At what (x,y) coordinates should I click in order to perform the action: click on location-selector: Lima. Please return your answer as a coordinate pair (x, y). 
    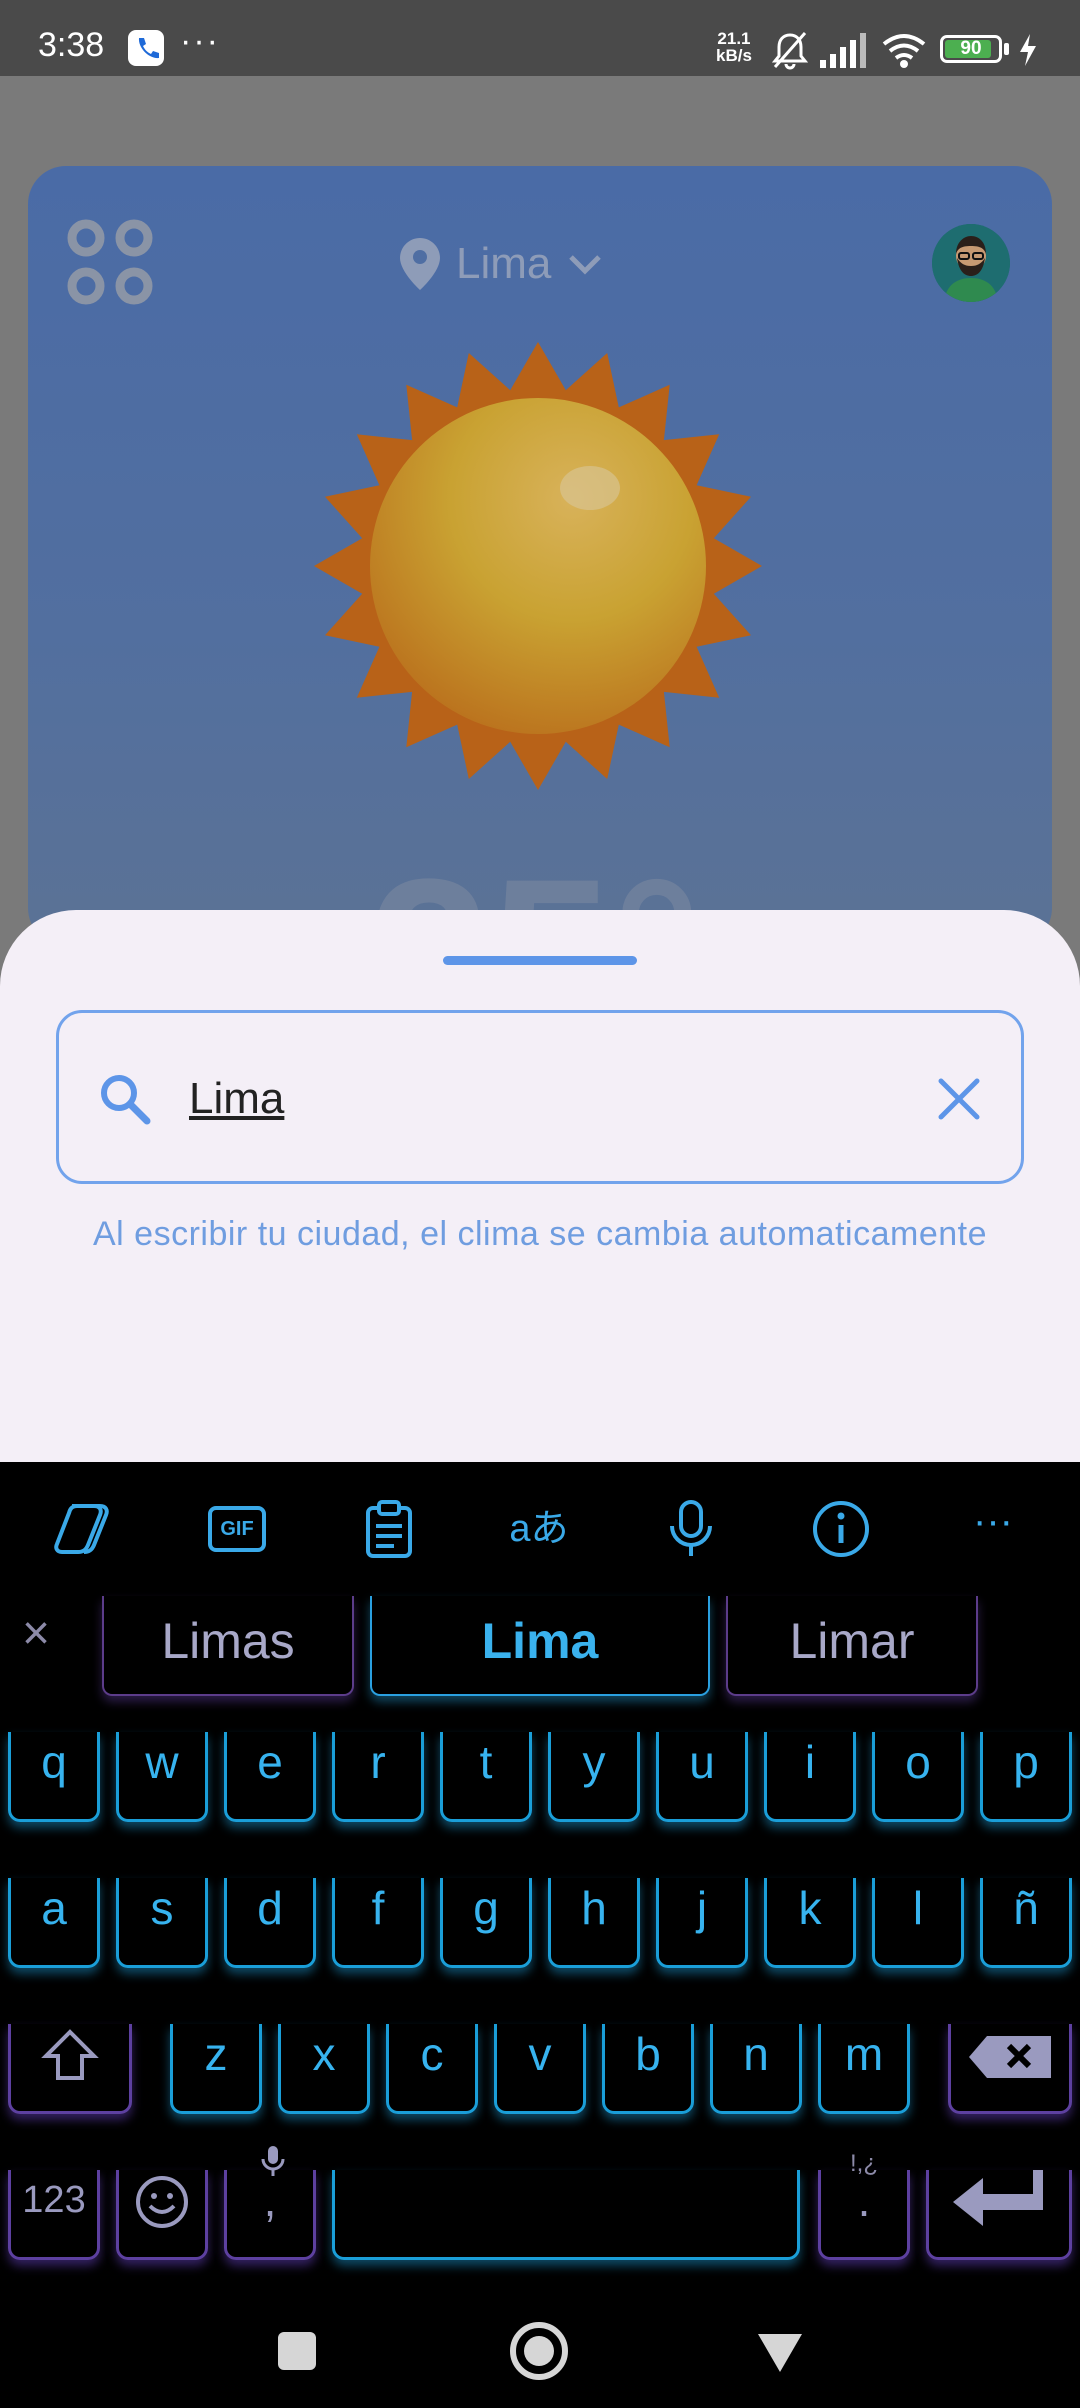
    Looking at the image, I should click on (501, 264).